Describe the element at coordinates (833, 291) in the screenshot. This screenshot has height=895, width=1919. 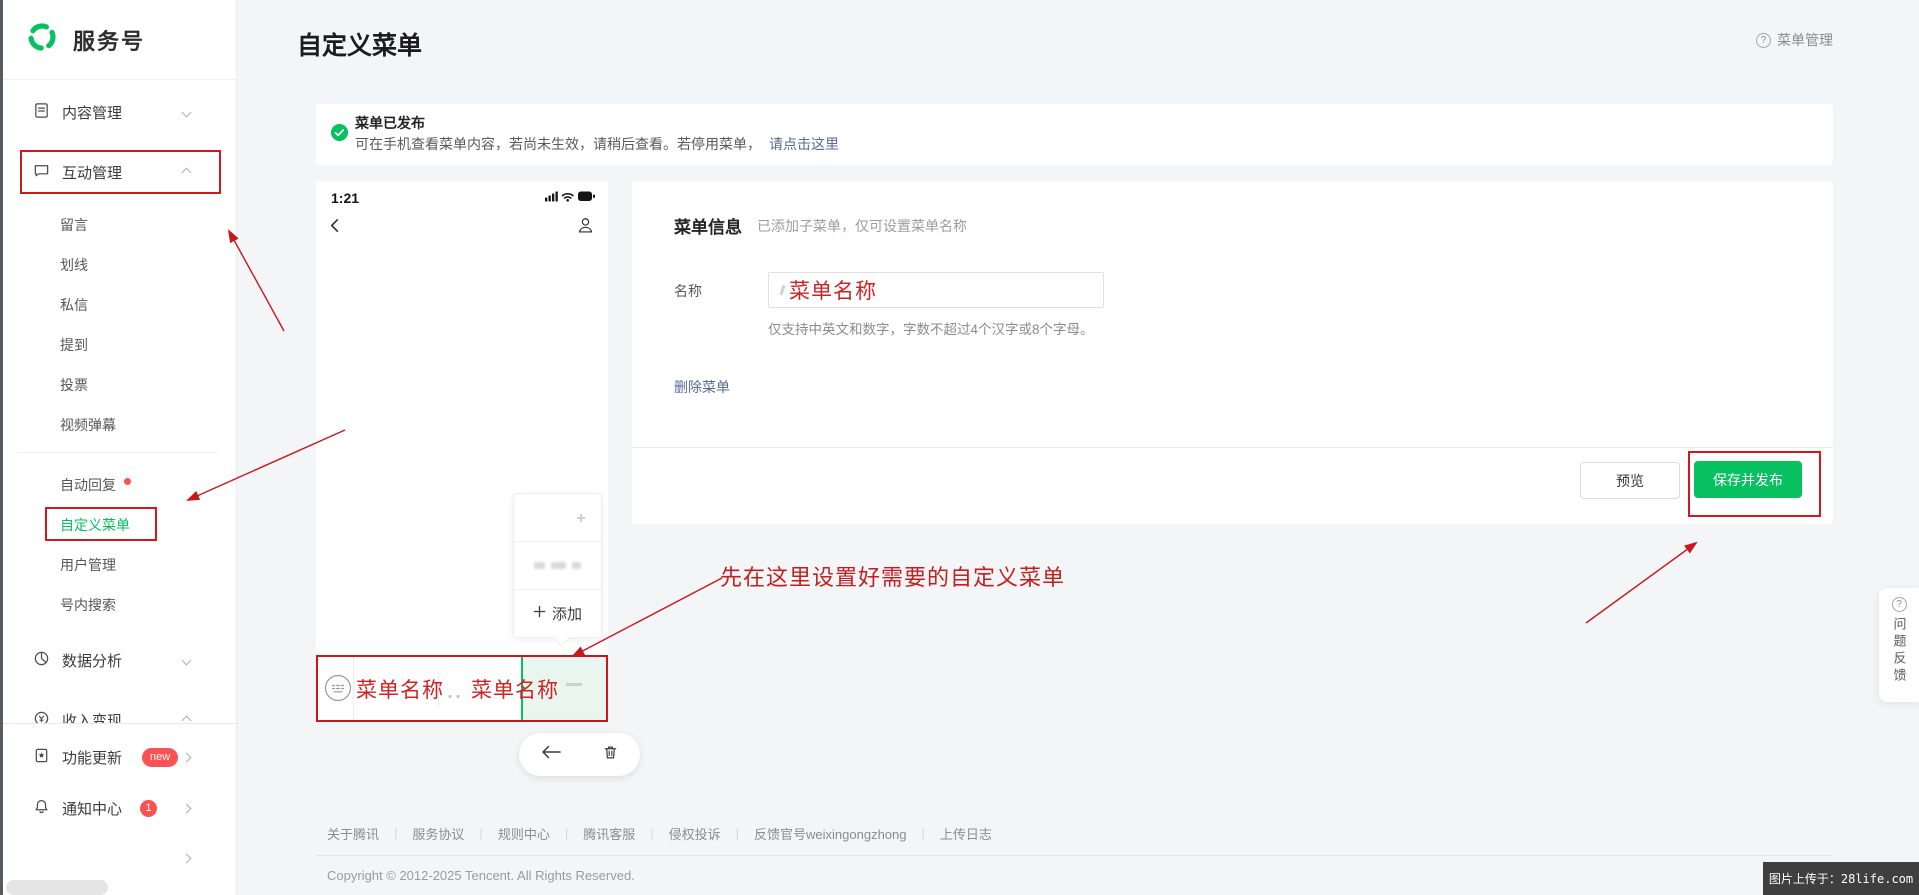
I see `menu-name-value: 菜单名称` at that location.